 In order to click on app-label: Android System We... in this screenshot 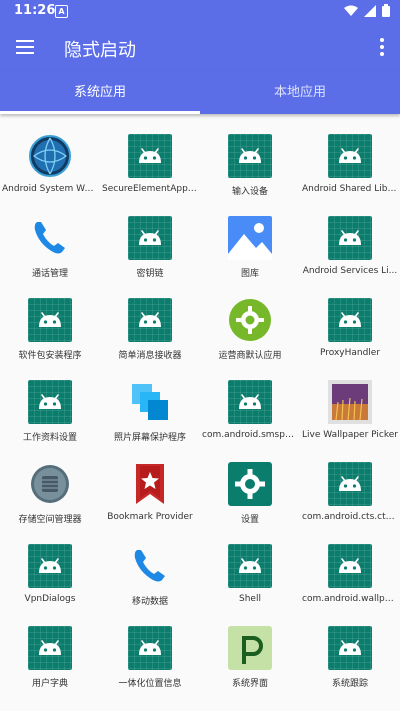, I will do `click(50, 189)`.